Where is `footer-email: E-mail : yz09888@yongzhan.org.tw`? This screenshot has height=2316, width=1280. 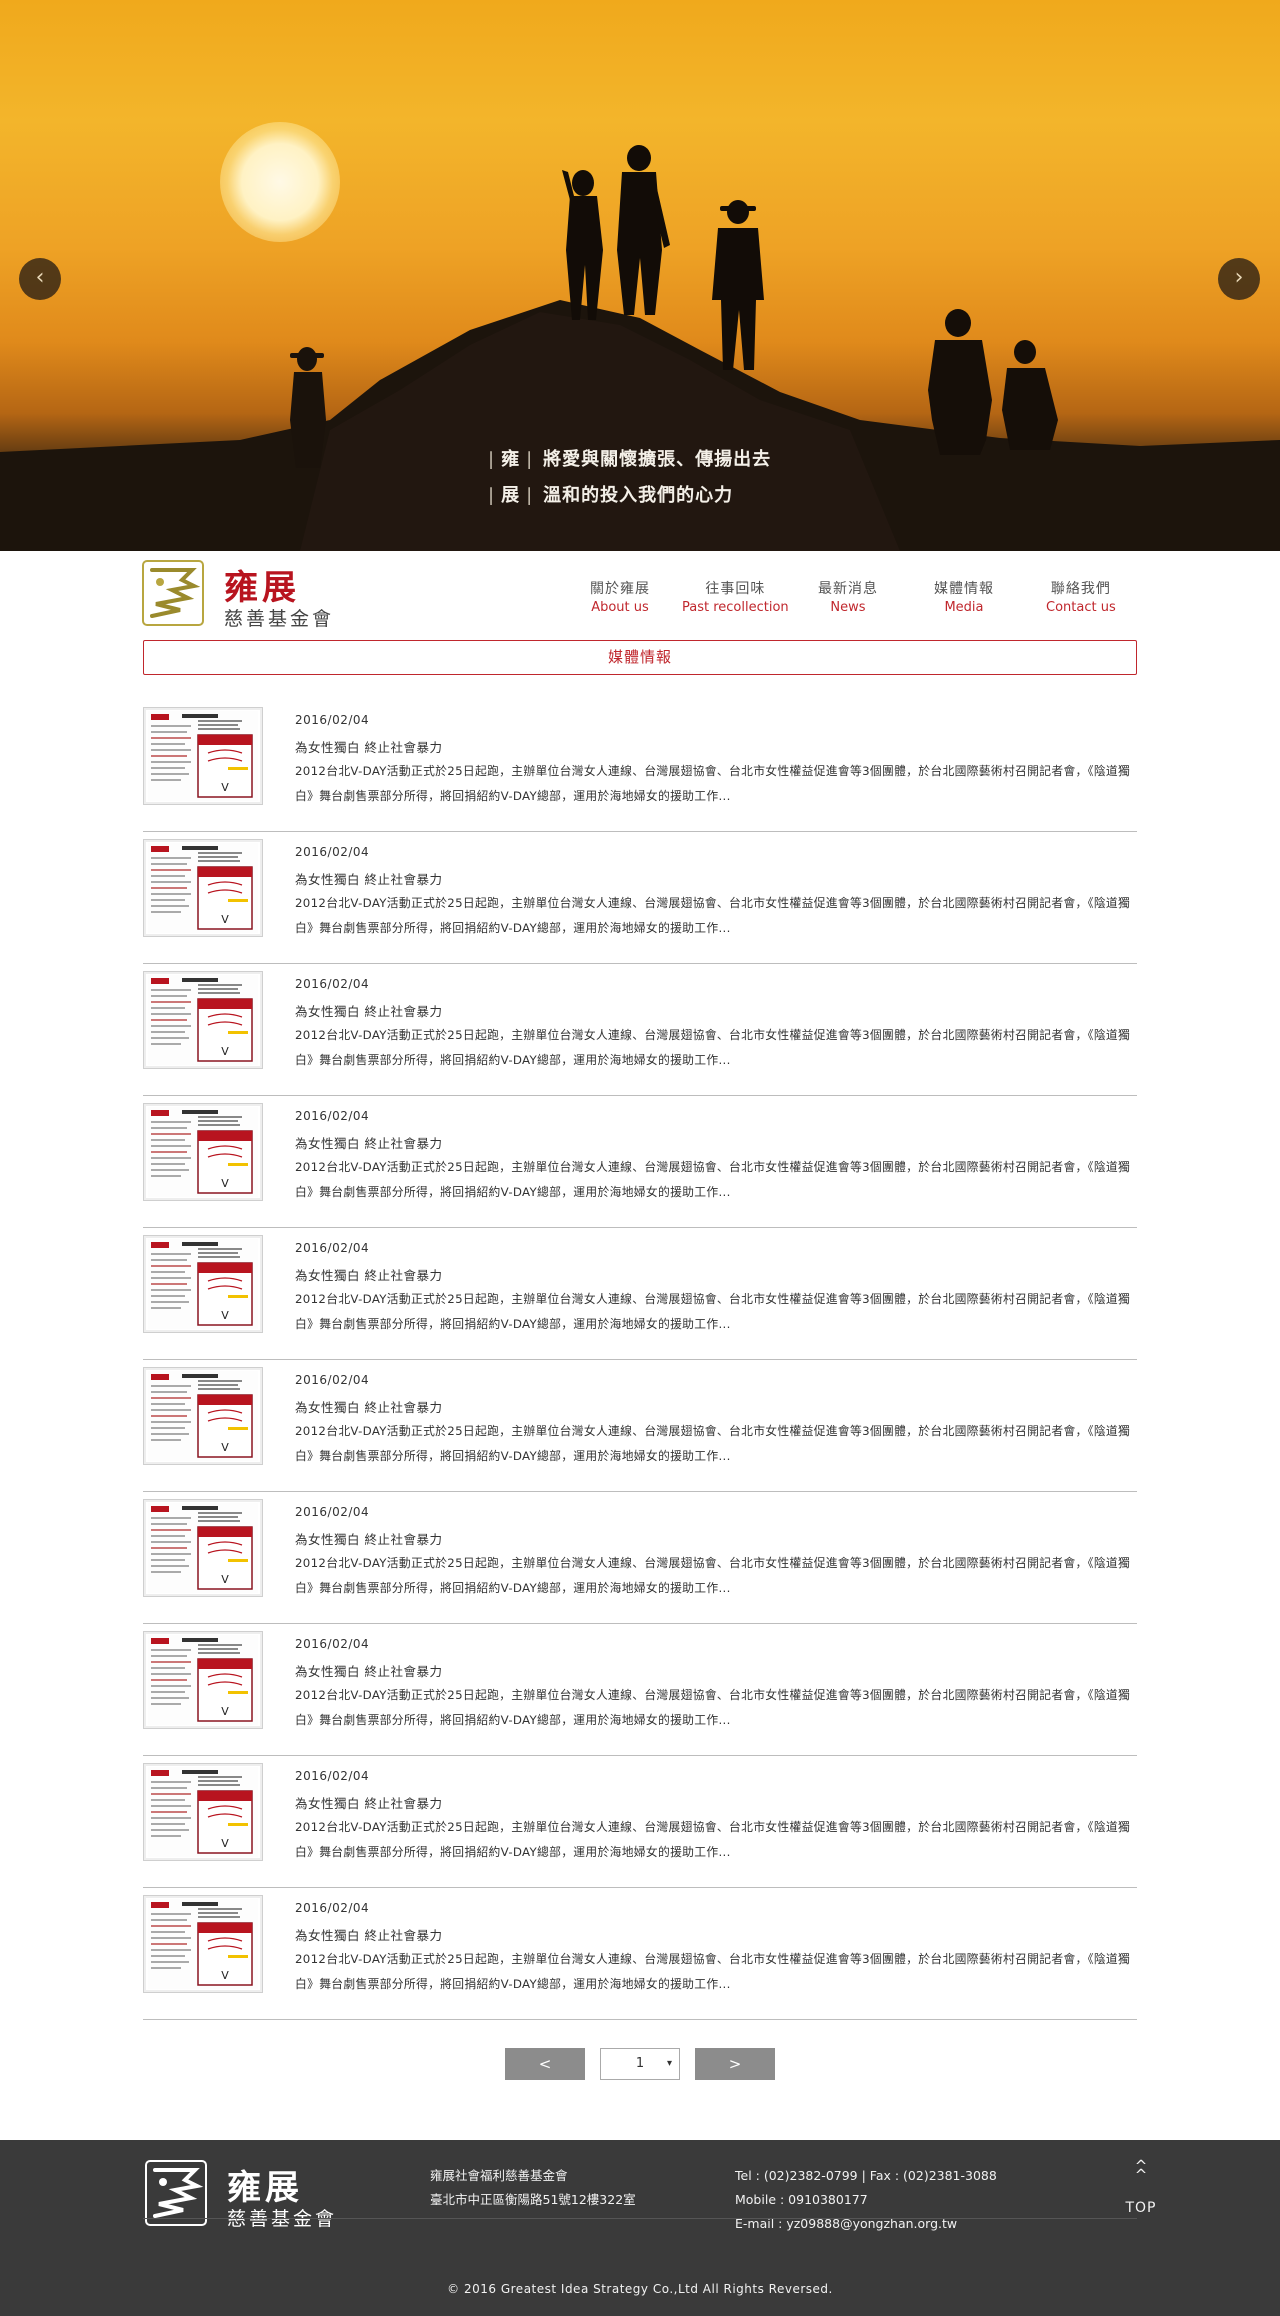
footer-email: E-mail : yz09888@yongzhan.org.tw is located at coordinates (866, 2224).